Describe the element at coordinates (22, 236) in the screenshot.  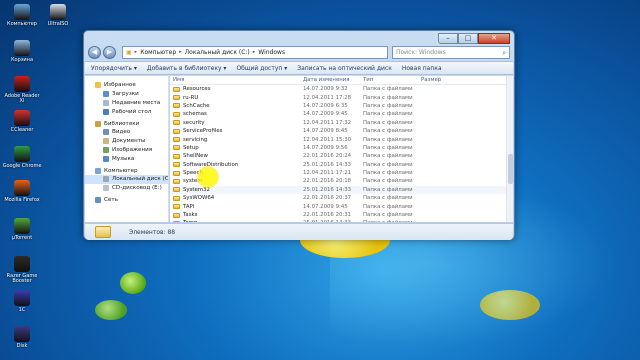
I see `desktop-icon: µTorrent` at that location.